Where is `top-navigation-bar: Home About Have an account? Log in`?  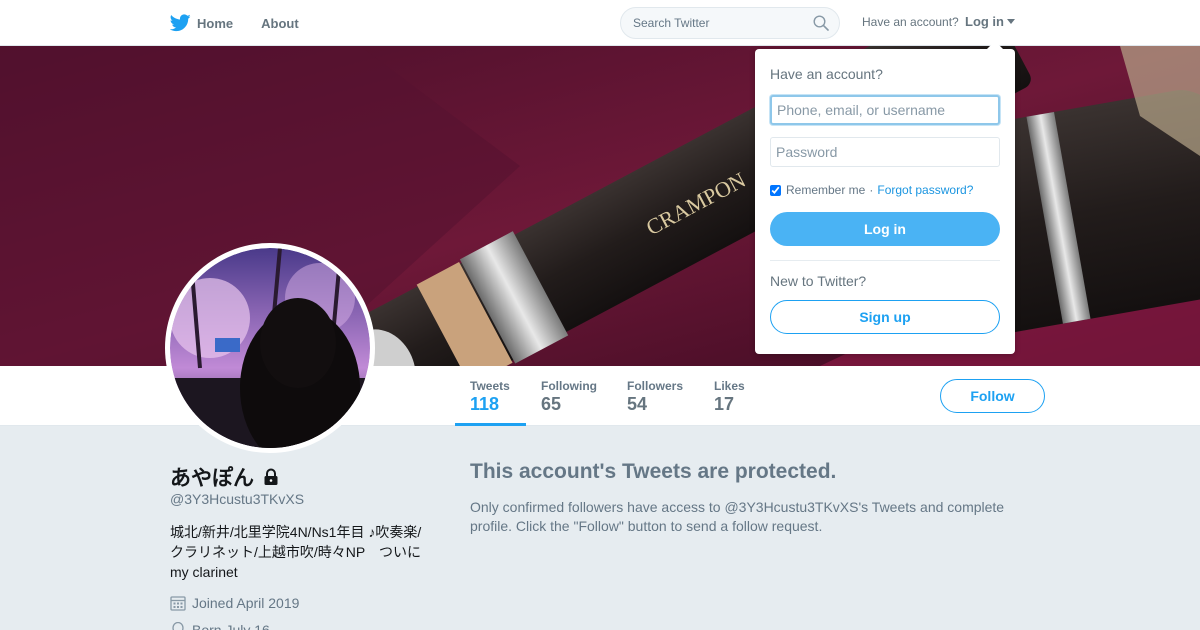 top-navigation-bar: Home About Have an account? Log in is located at coordinates (600, 23).